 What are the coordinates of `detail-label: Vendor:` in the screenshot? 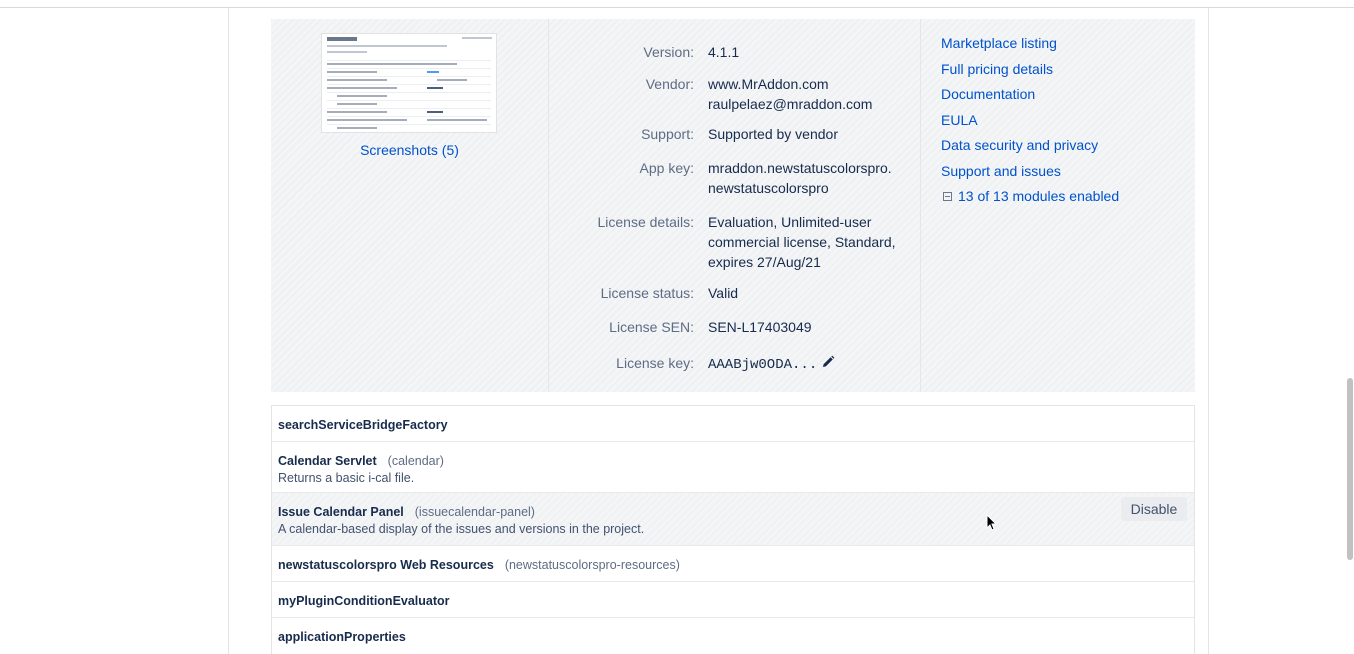 It's located at (669, 84).